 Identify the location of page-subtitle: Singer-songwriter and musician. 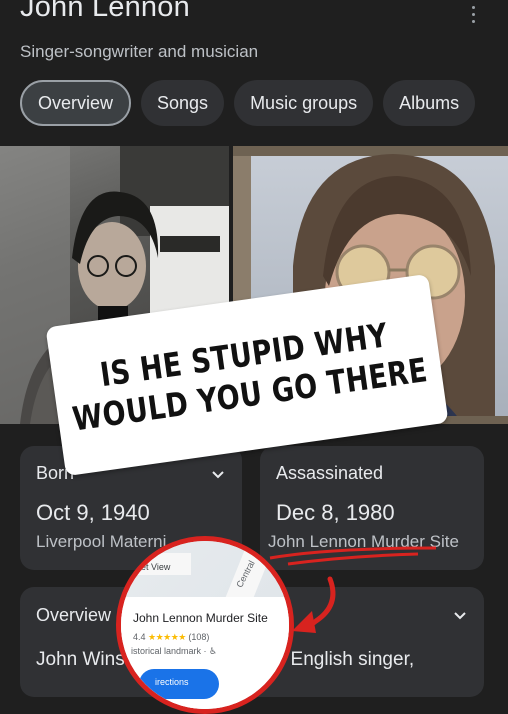
(139, 51).